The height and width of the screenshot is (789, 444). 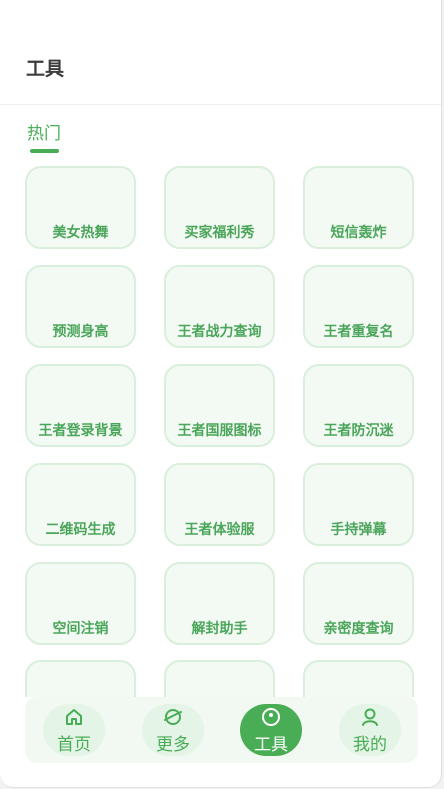 What do you see at coordinates (80, 431) in the screenshot?
I see `tool-label: 王者登录背景` at bounding box center [80, 431].